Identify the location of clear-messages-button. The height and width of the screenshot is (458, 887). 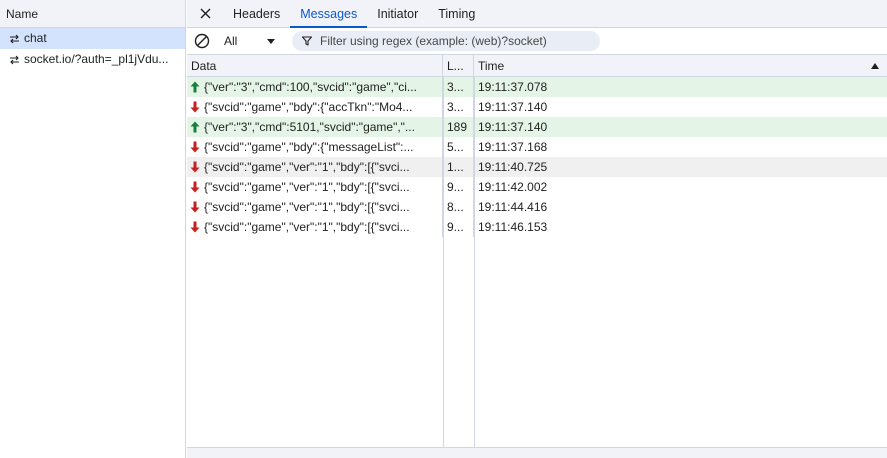
(202, 41).